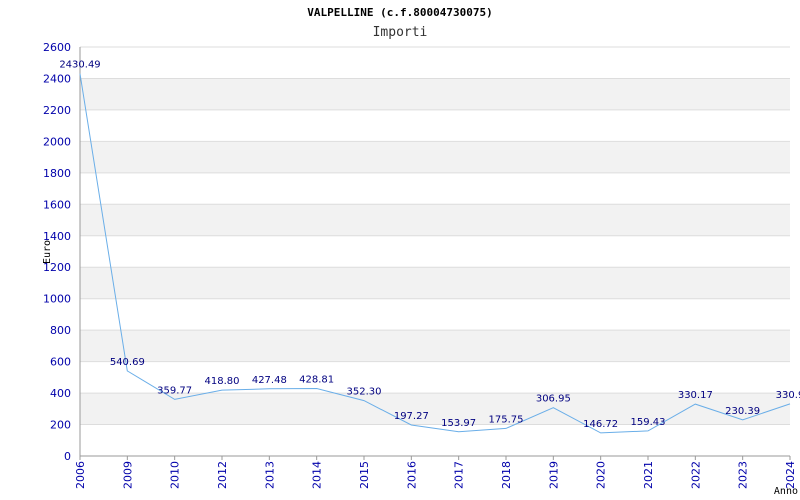 Image resolution: width=800 pixels, height=500 pixels. Describe the element at coordinates (786, 491) in the screenshot. I see `x-axis-label: Anno` at that location.